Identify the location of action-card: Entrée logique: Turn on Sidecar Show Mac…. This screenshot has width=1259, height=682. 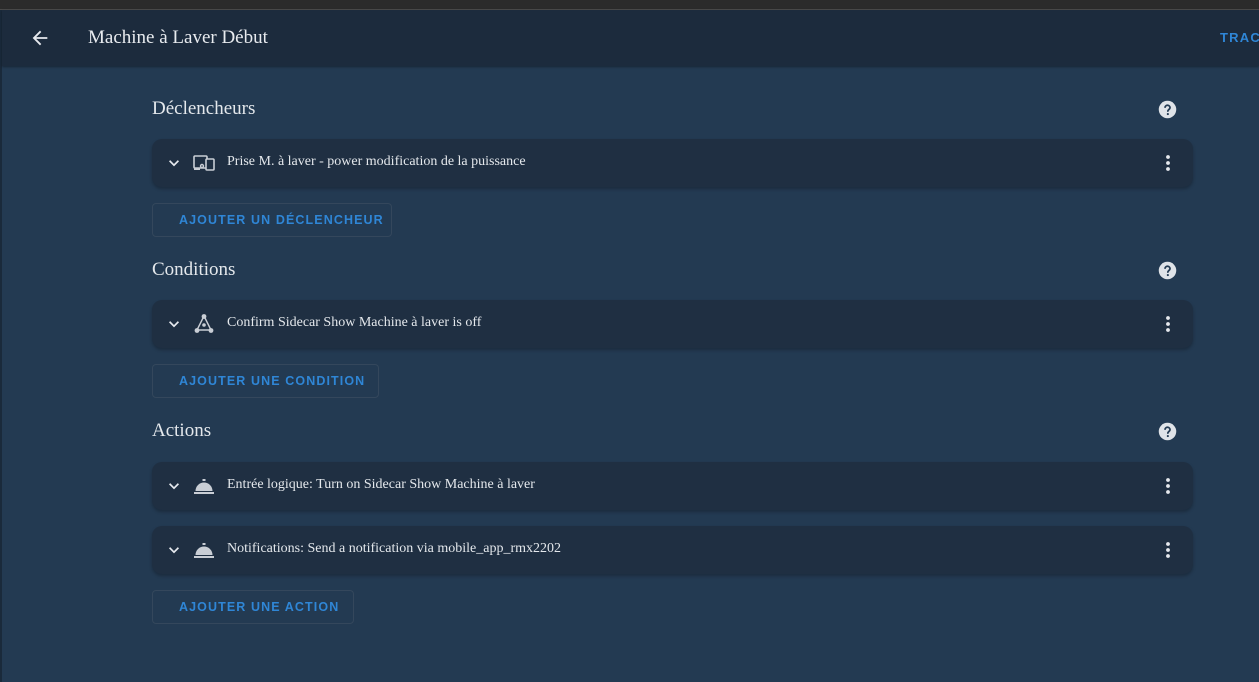
(672, 486).